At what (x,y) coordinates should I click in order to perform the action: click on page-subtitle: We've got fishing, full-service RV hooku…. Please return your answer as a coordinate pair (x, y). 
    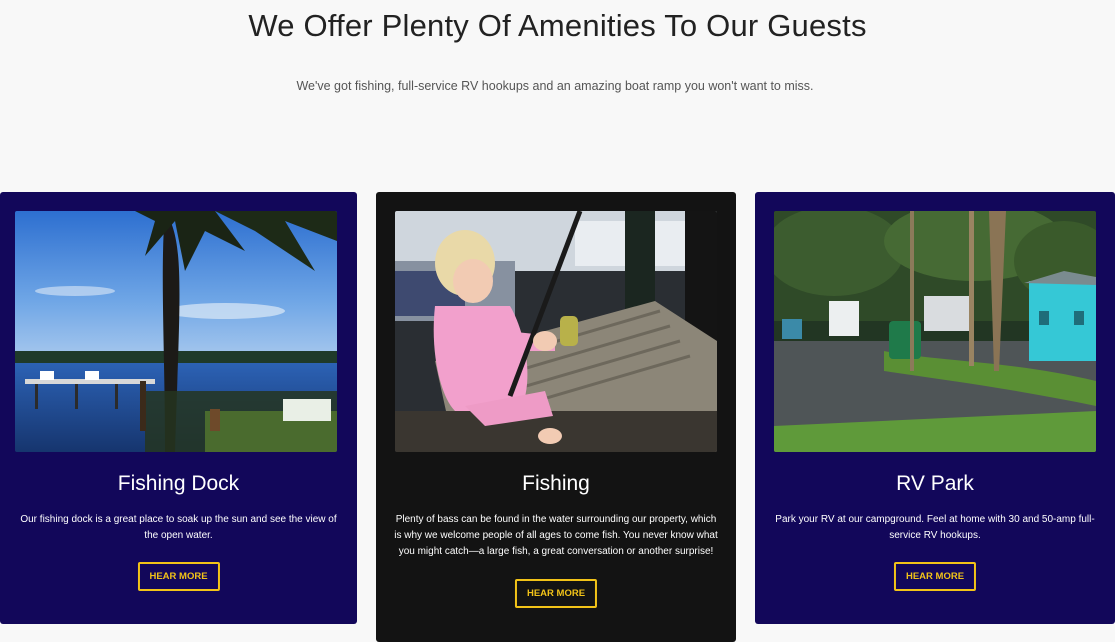
    Looking at the image, I should click on (555, 86).